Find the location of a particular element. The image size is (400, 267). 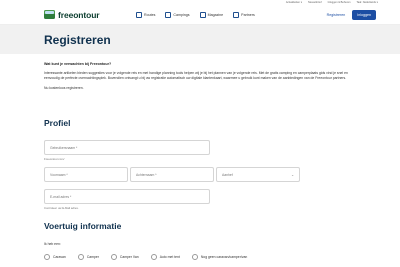

topbar-login-link: Inloggen & Beheren is located at coordinates (339, 2).